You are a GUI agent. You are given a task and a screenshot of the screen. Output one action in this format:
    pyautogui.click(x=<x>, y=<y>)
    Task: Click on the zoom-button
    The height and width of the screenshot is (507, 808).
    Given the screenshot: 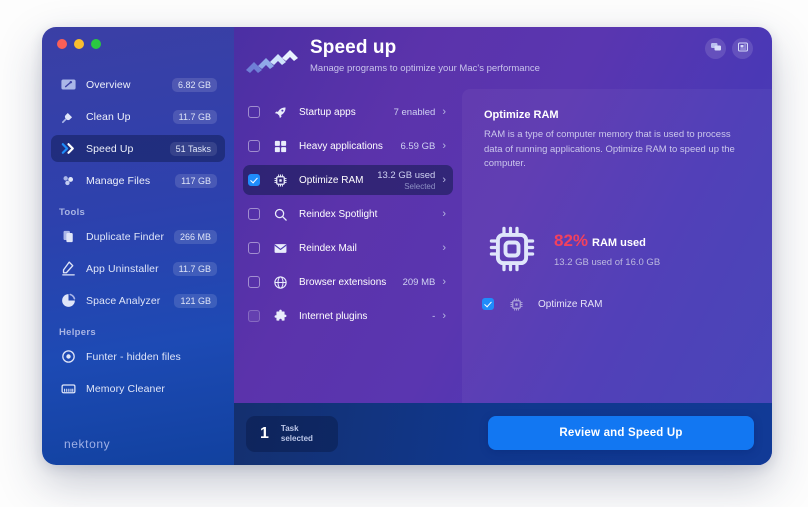 What is the action you would take?
    pyautogui.click(x=96, y=44)
    